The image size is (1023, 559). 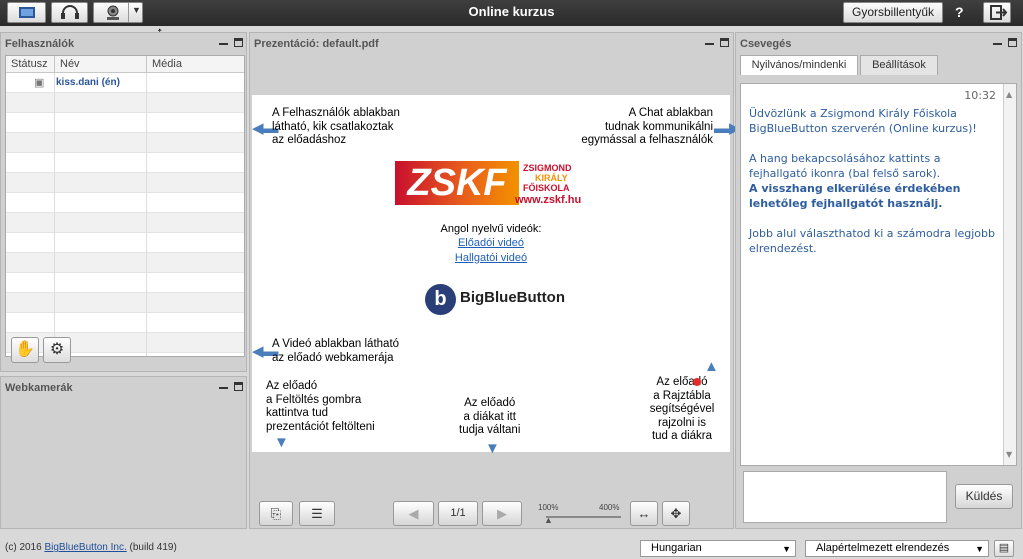 I want to click on shortcuts-button: Gyorsbillentyűk, so click(x=893, y=12).